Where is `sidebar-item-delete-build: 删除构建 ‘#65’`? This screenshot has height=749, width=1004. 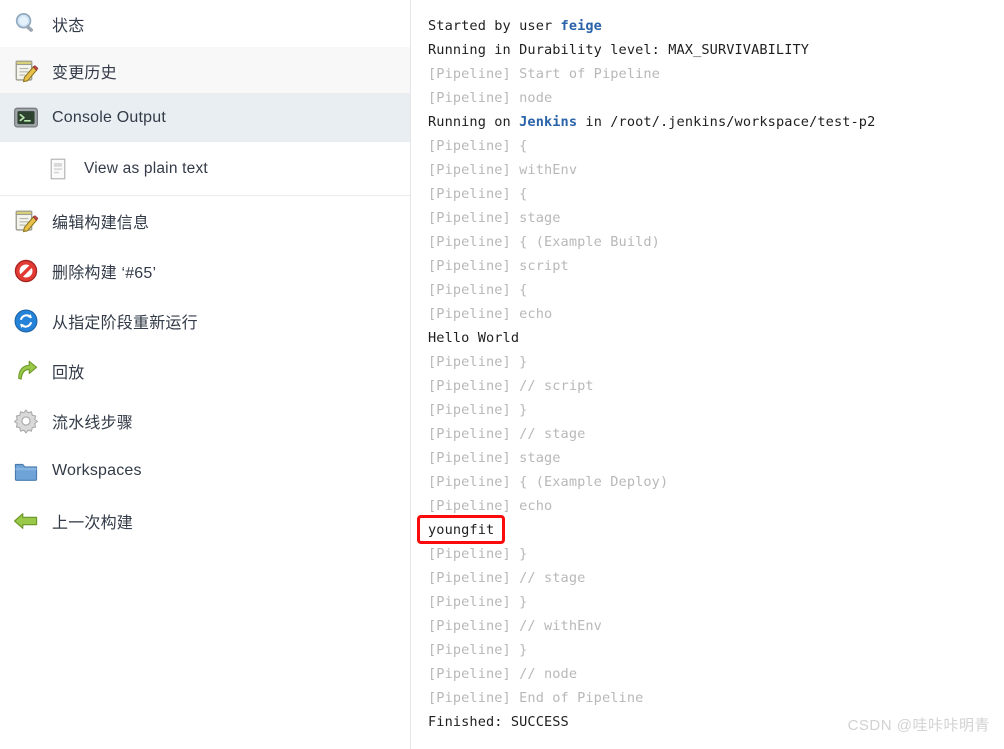 sidebar-item-delete-build: 删除构建 ‘#65’ is located at coordinates (205, 271).